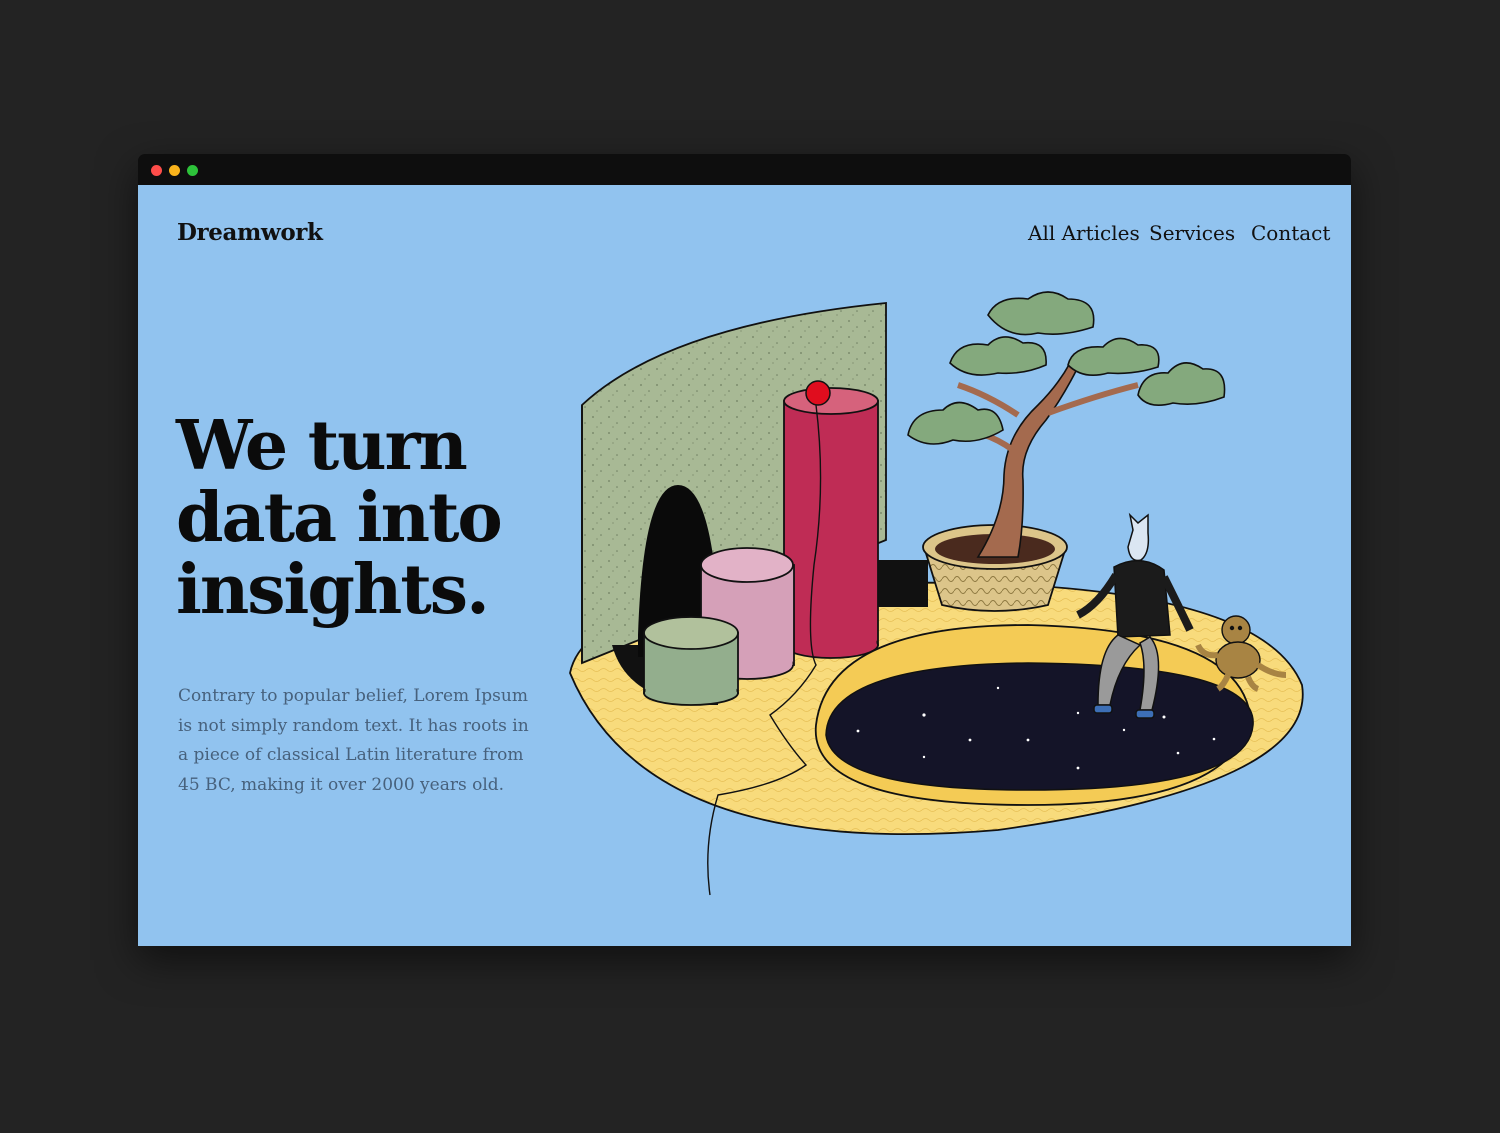 The image size is (1500, 1133). Describe the element at coordinates (174, 170) in the screenshot. I see `minimize-window-button` at that location.